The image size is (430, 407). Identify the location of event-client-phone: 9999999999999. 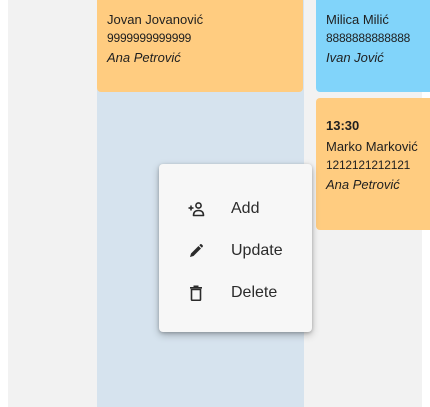
(149, 38).